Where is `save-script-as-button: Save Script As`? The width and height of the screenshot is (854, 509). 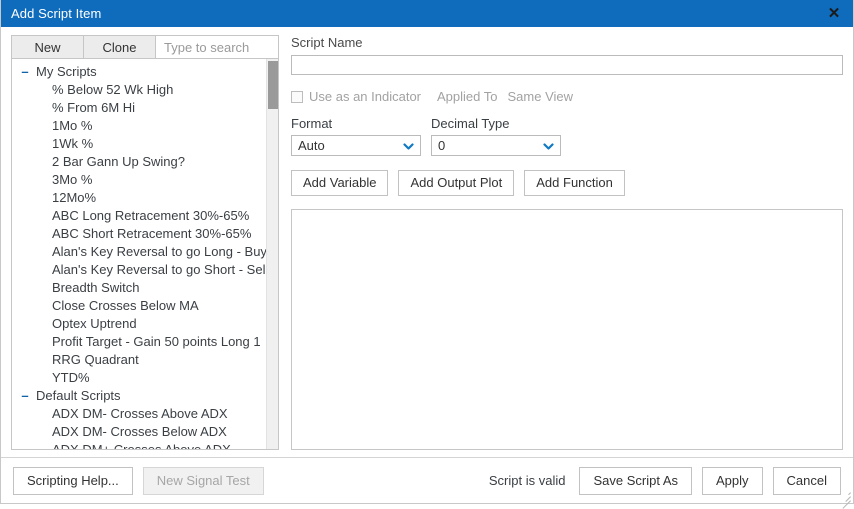
save-script-as-button: Save Script As is located at coordinates (635, 480).